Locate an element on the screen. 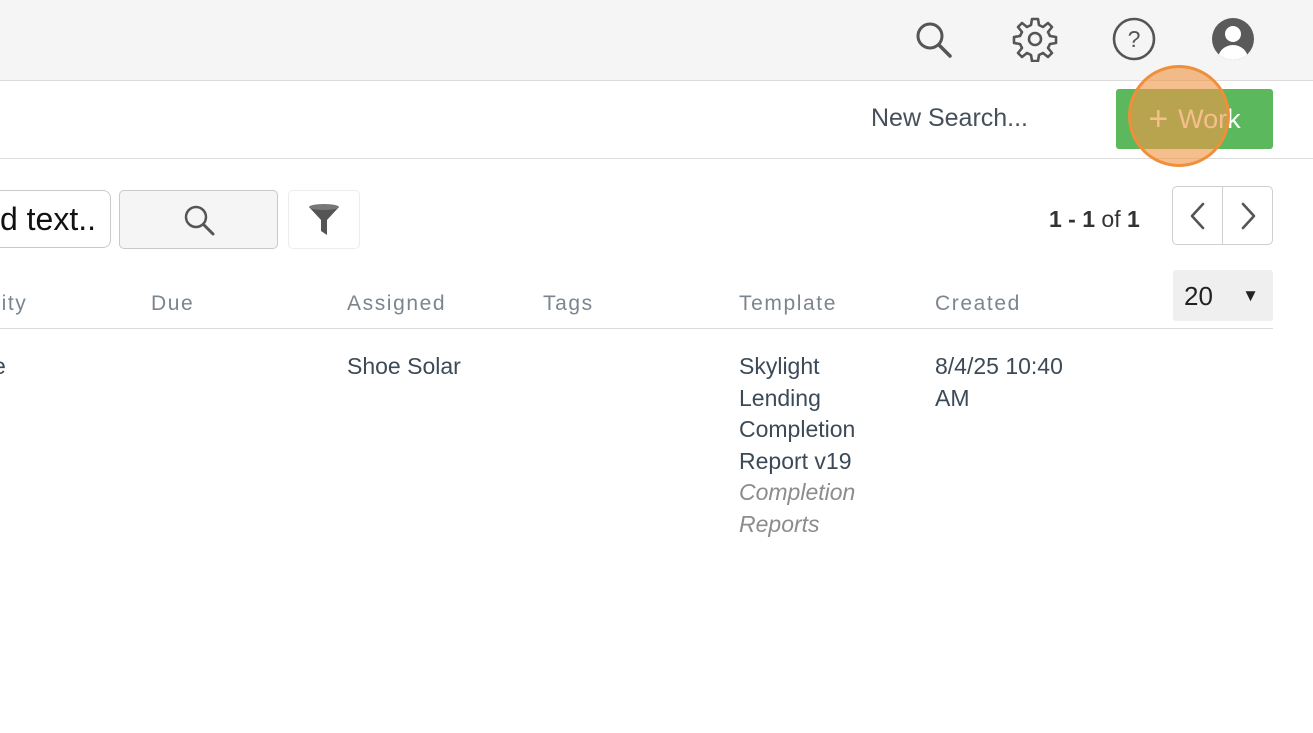  plus-icon: + is located at coordinates (1158, 119).